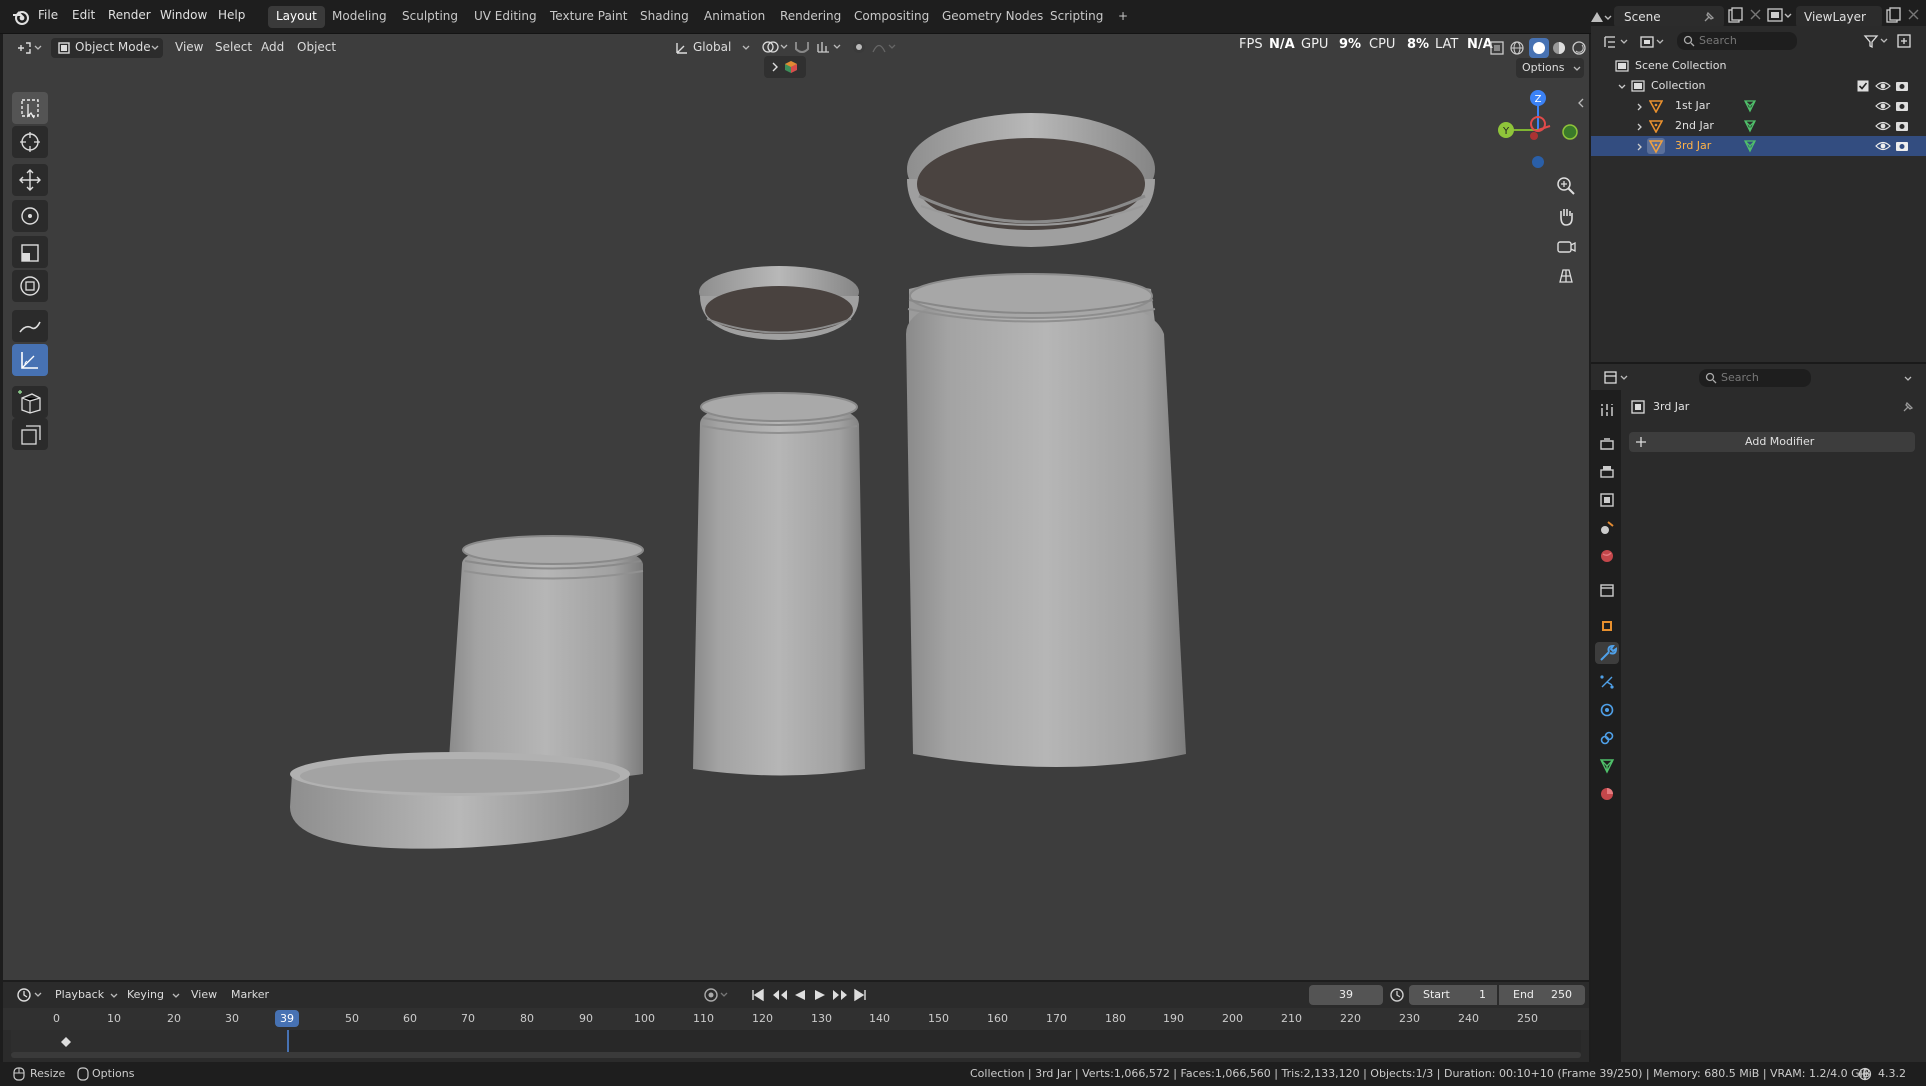 The width and height of the screenshot is (1926, 1086). What do you see at coordinates (734, 17) in the screenshot?
I see `tab-animation: Animation` at bounding box center [734, 17].